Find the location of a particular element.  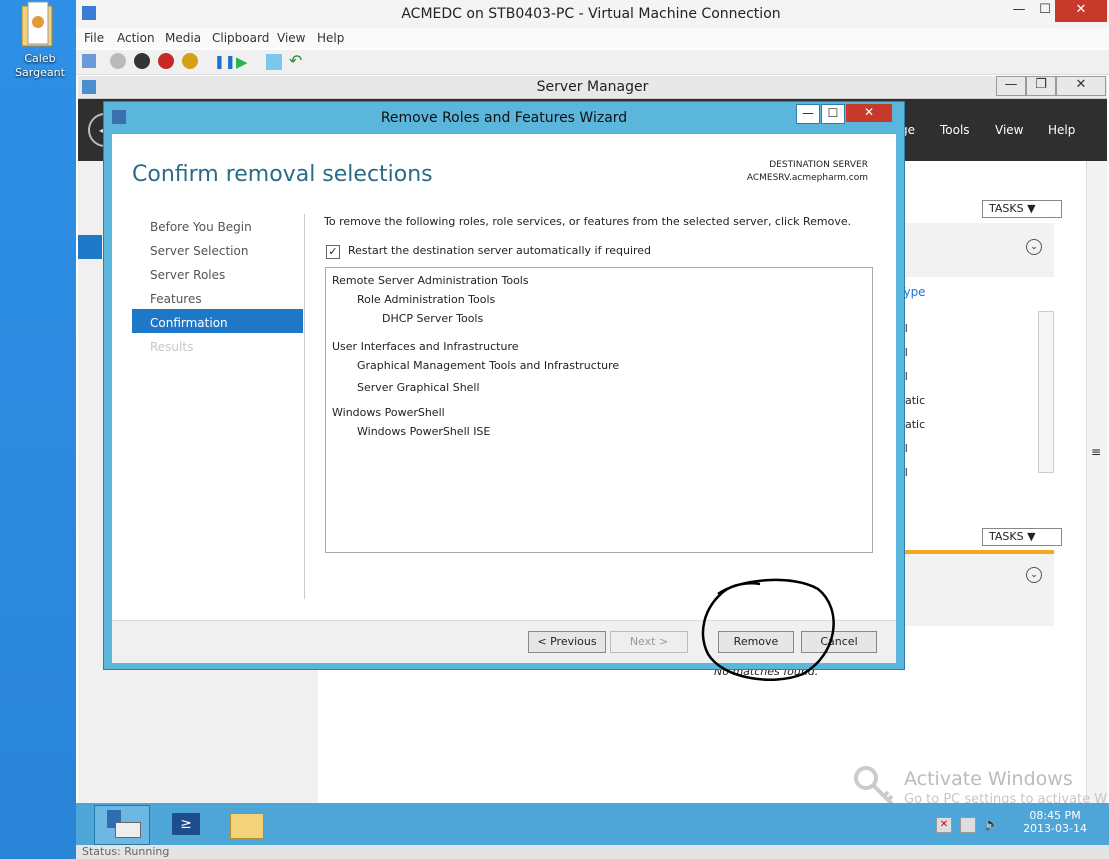

vm-toolbar: ❚❚ ▶ ↶ is located at coordinates (592, 62).